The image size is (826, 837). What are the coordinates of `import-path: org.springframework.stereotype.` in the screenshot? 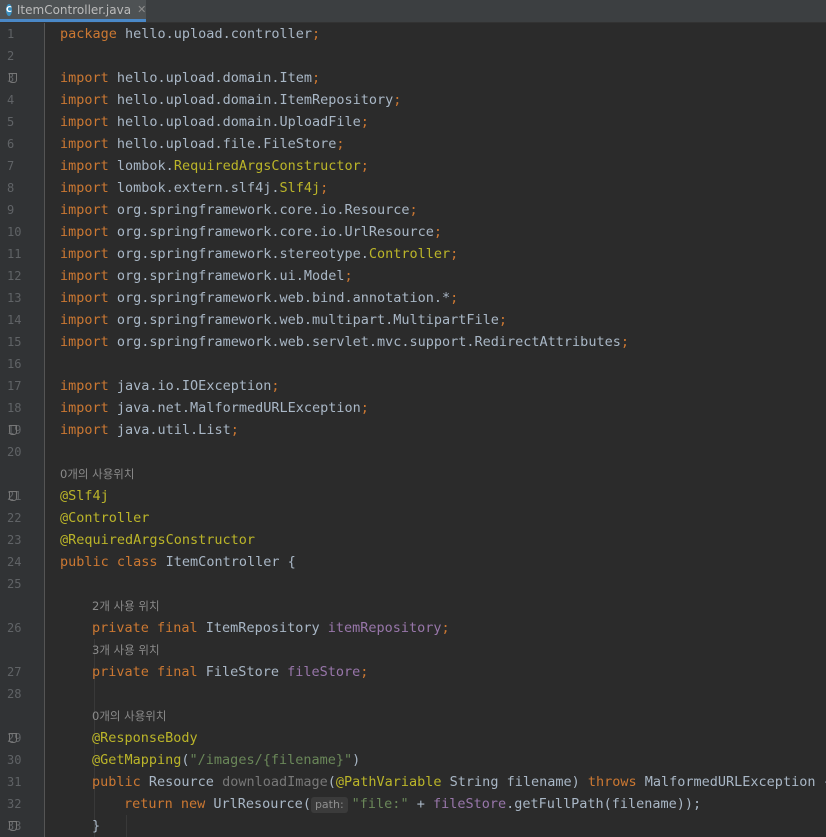 It's located at (238, 254).